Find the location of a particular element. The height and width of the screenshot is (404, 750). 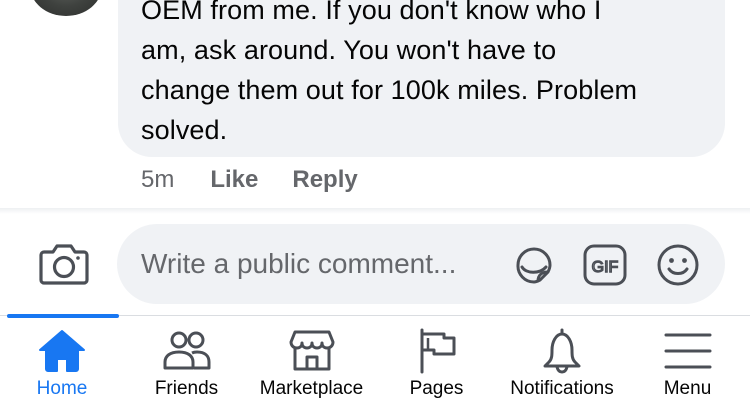

gif-icon: GIF is located at coordinates (605, 265).